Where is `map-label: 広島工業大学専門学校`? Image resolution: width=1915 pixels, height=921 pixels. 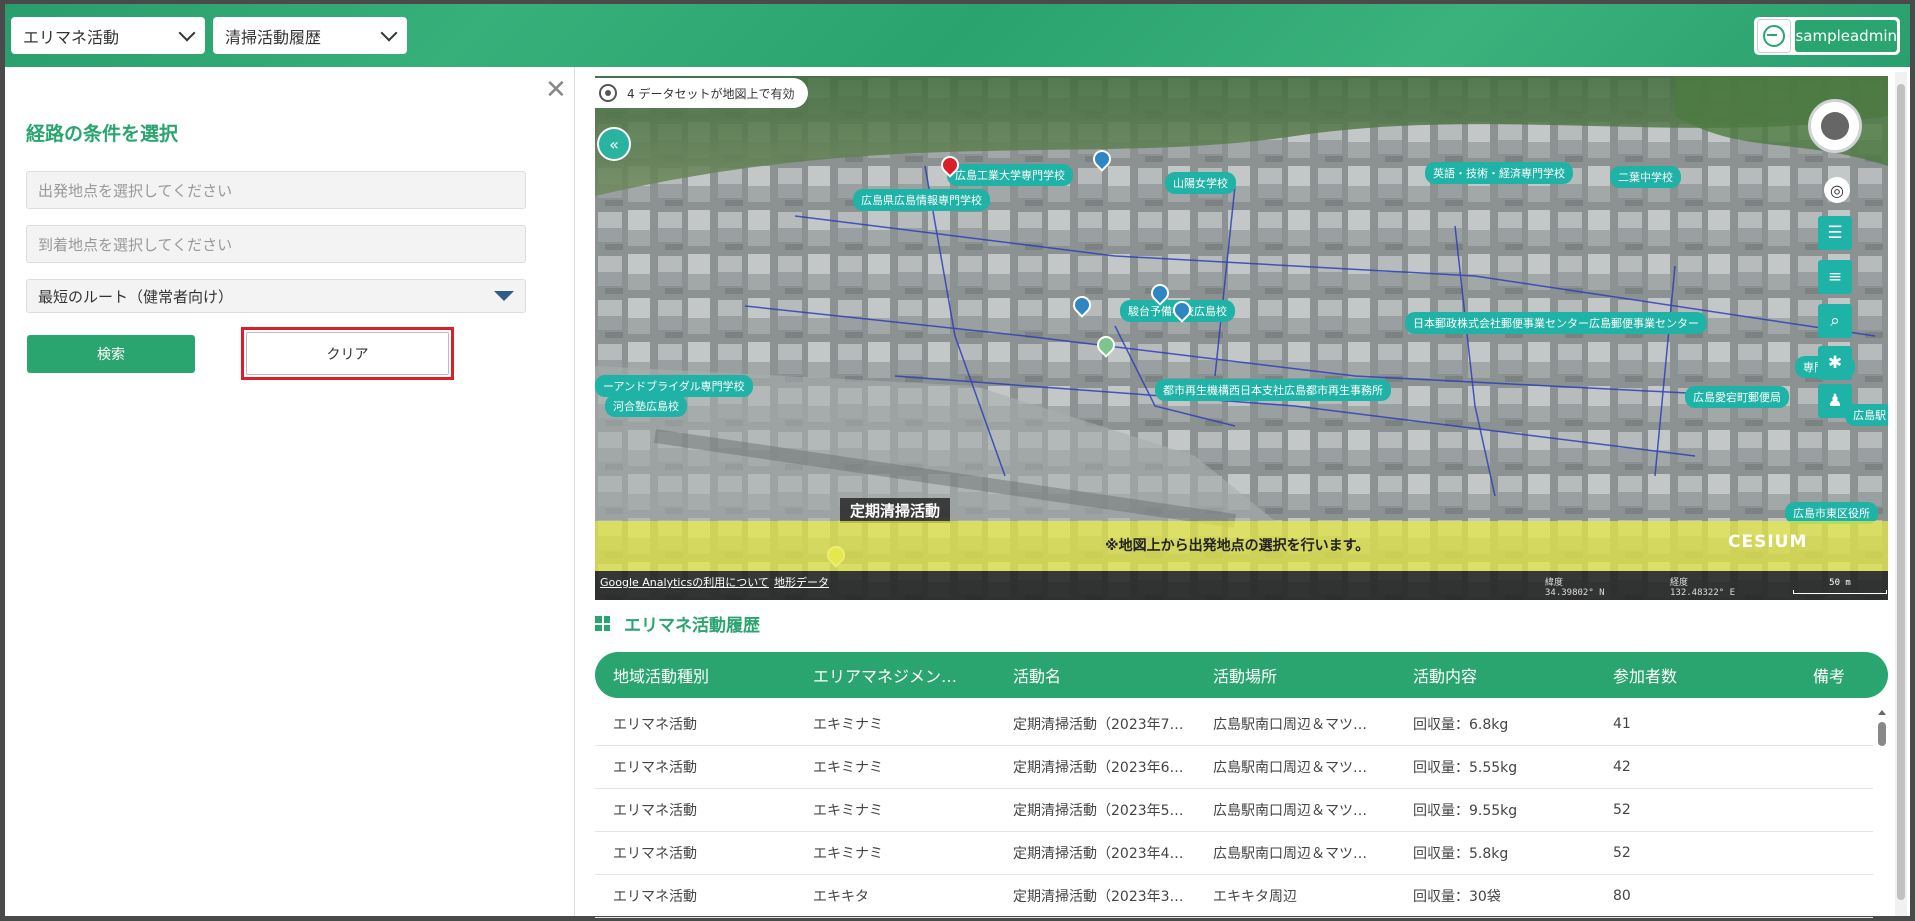 map-label: 広島工業大学専門学校 is located at coordinates (1010, 175).